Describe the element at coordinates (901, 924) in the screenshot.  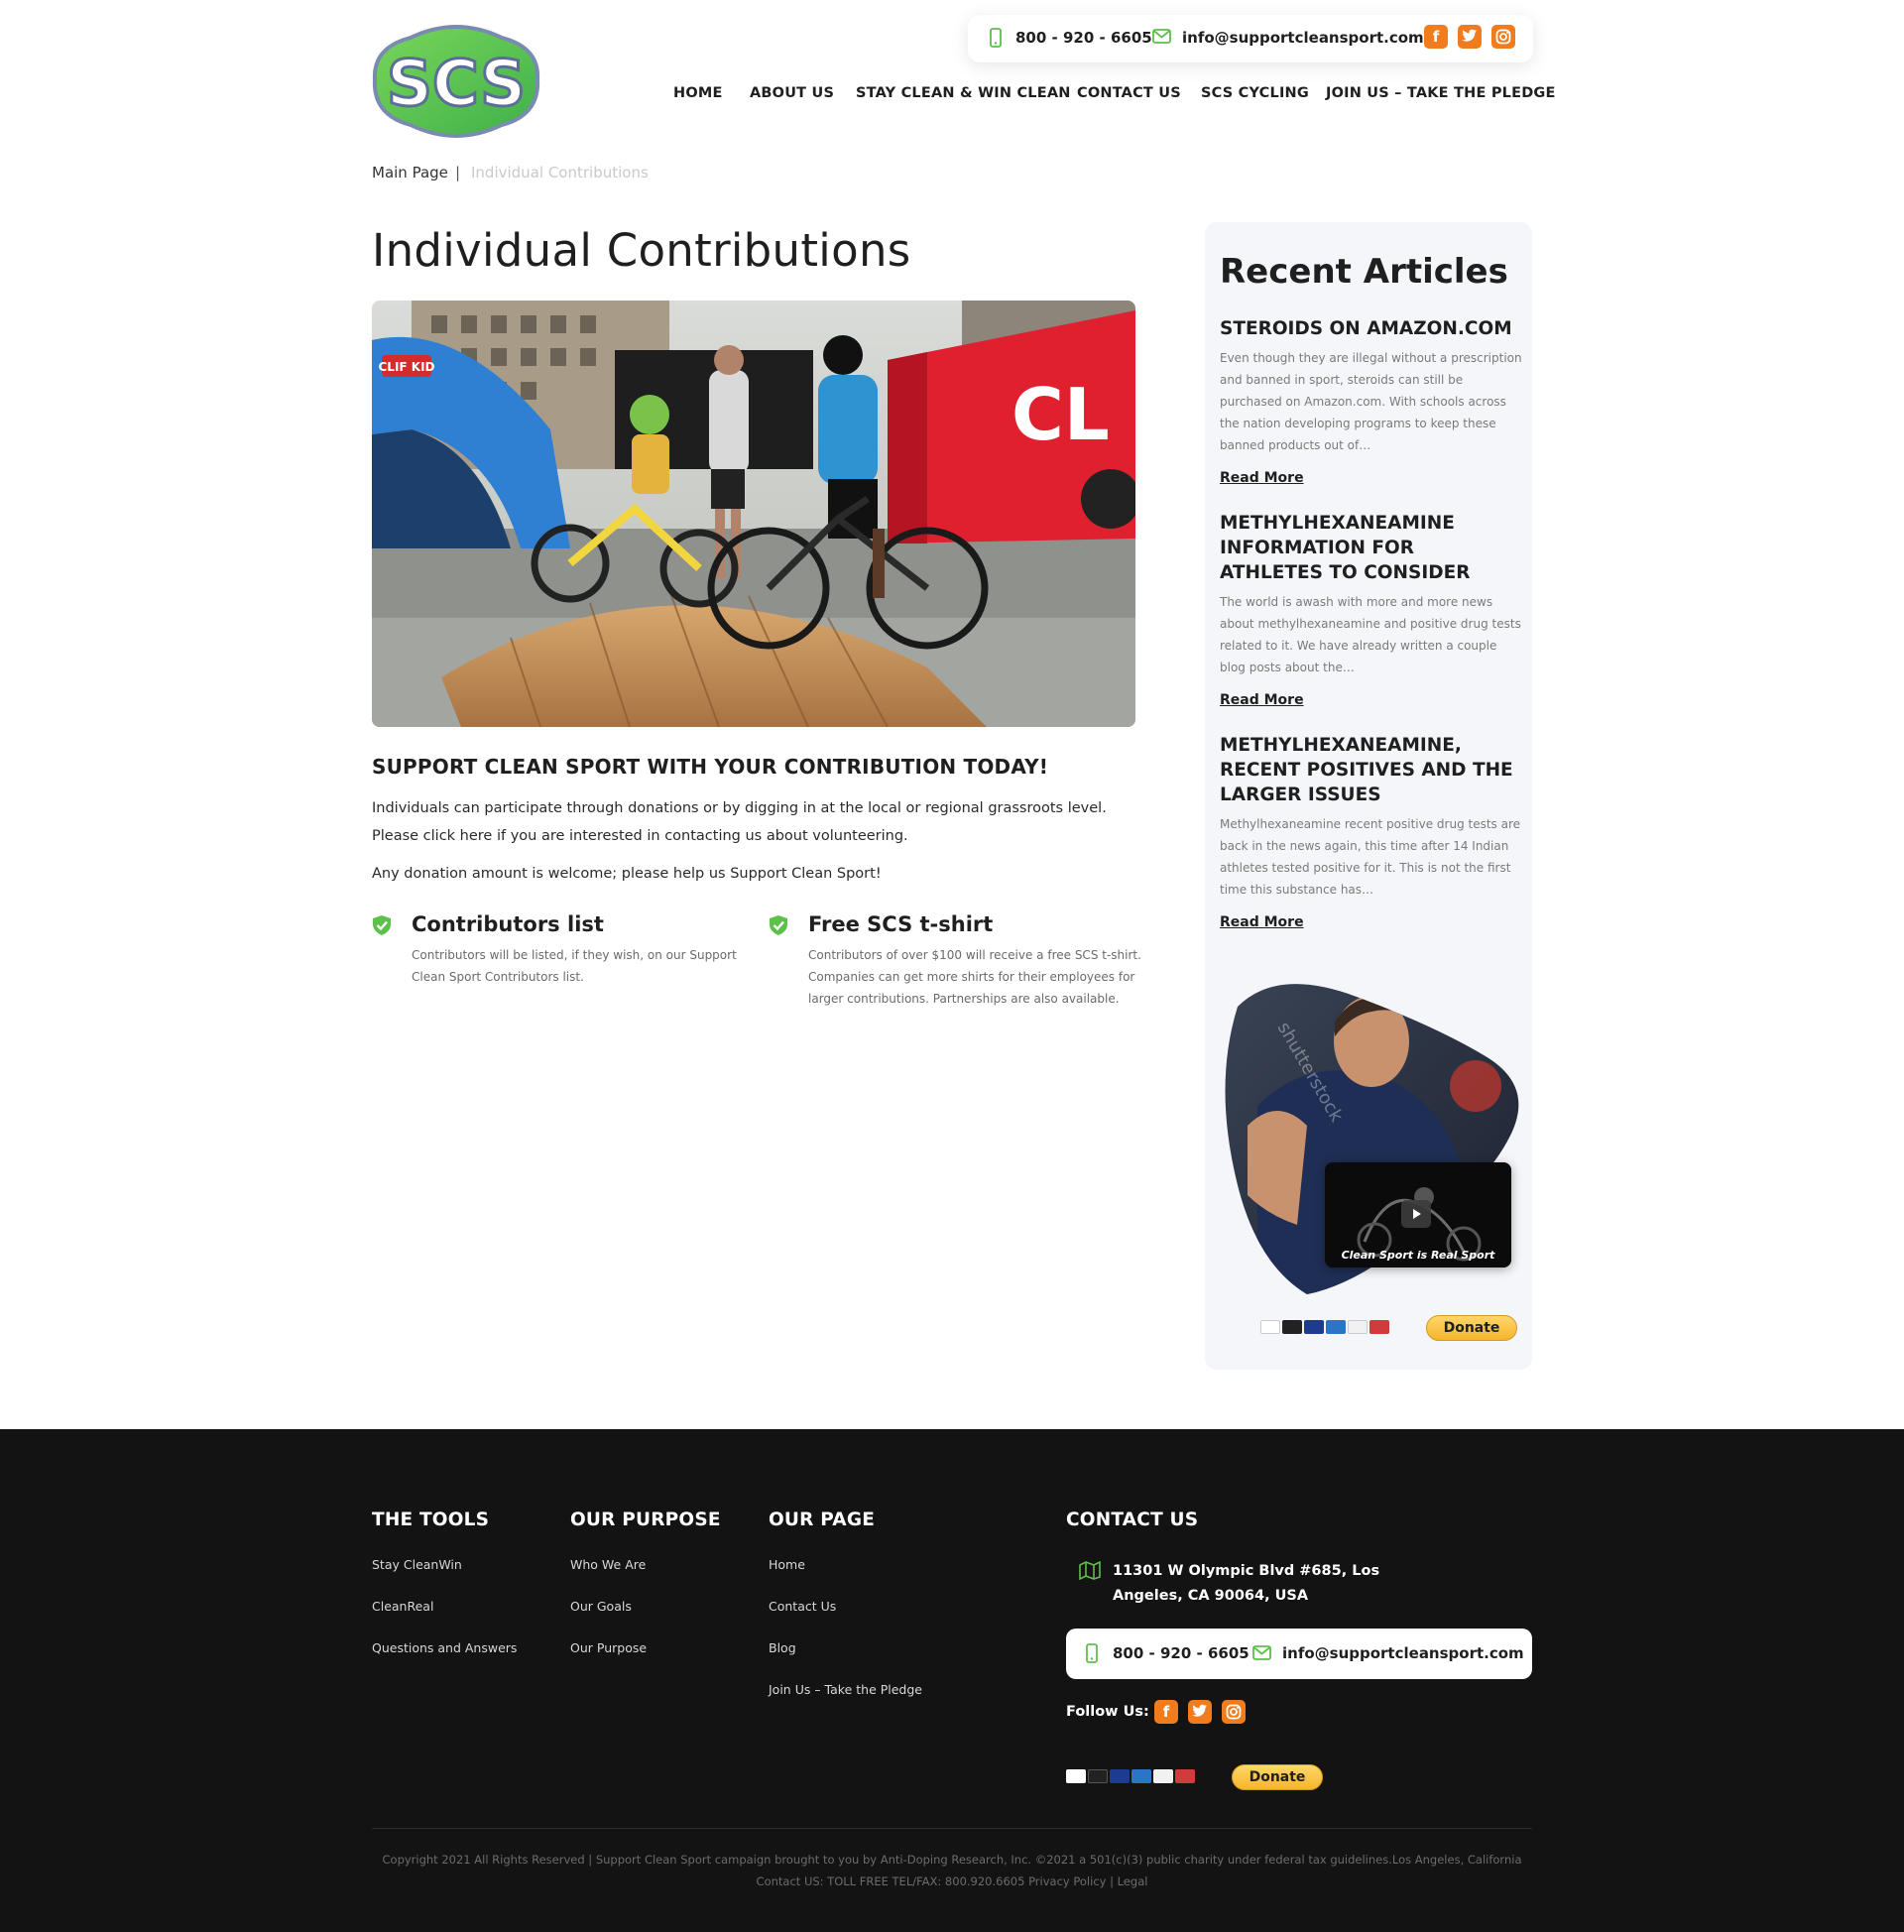
I see `feature-title: Free SCS t-shirt` at that location.